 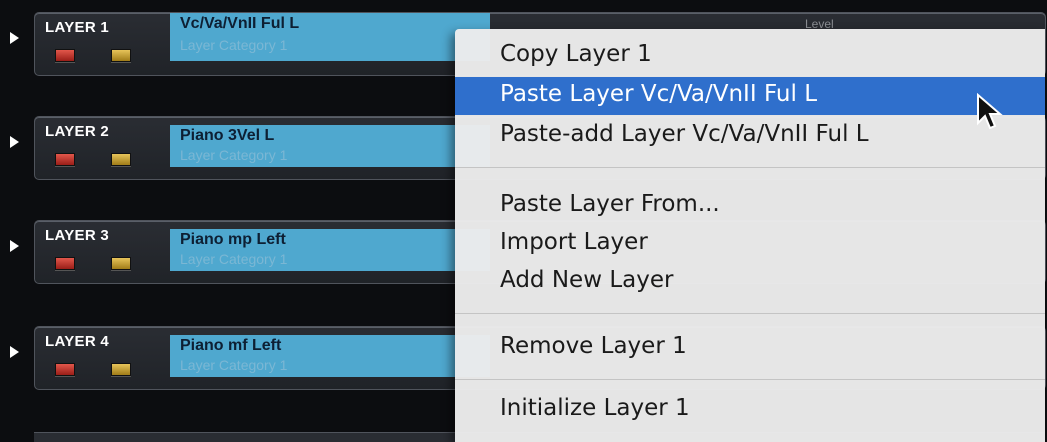 I want to click on menu-item-paste-add-layer: Paste-add Layer Vc/Va/VnII Ful L, so click(x=750, y=136).